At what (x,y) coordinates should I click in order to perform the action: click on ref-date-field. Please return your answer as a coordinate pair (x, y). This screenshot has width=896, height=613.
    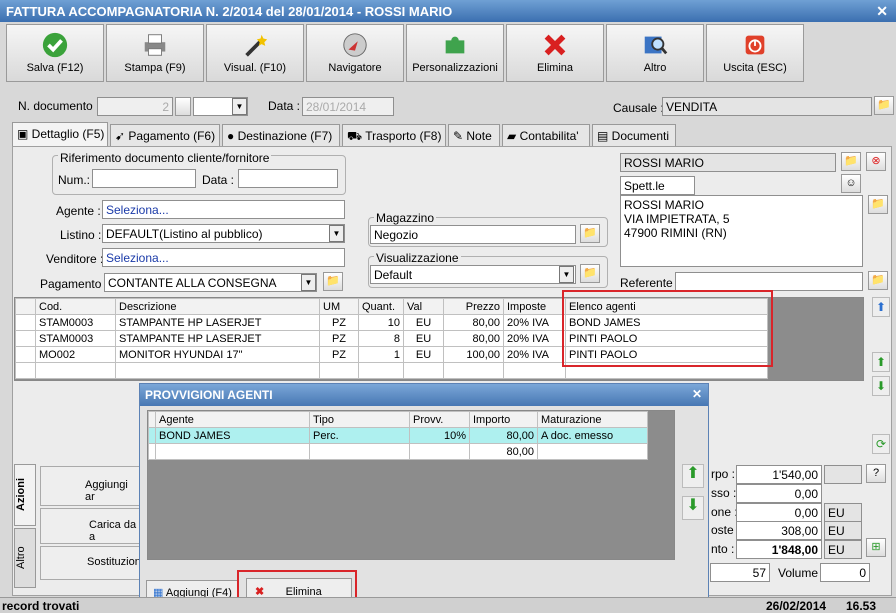
    Looking at the image, I should click on (288, 178).